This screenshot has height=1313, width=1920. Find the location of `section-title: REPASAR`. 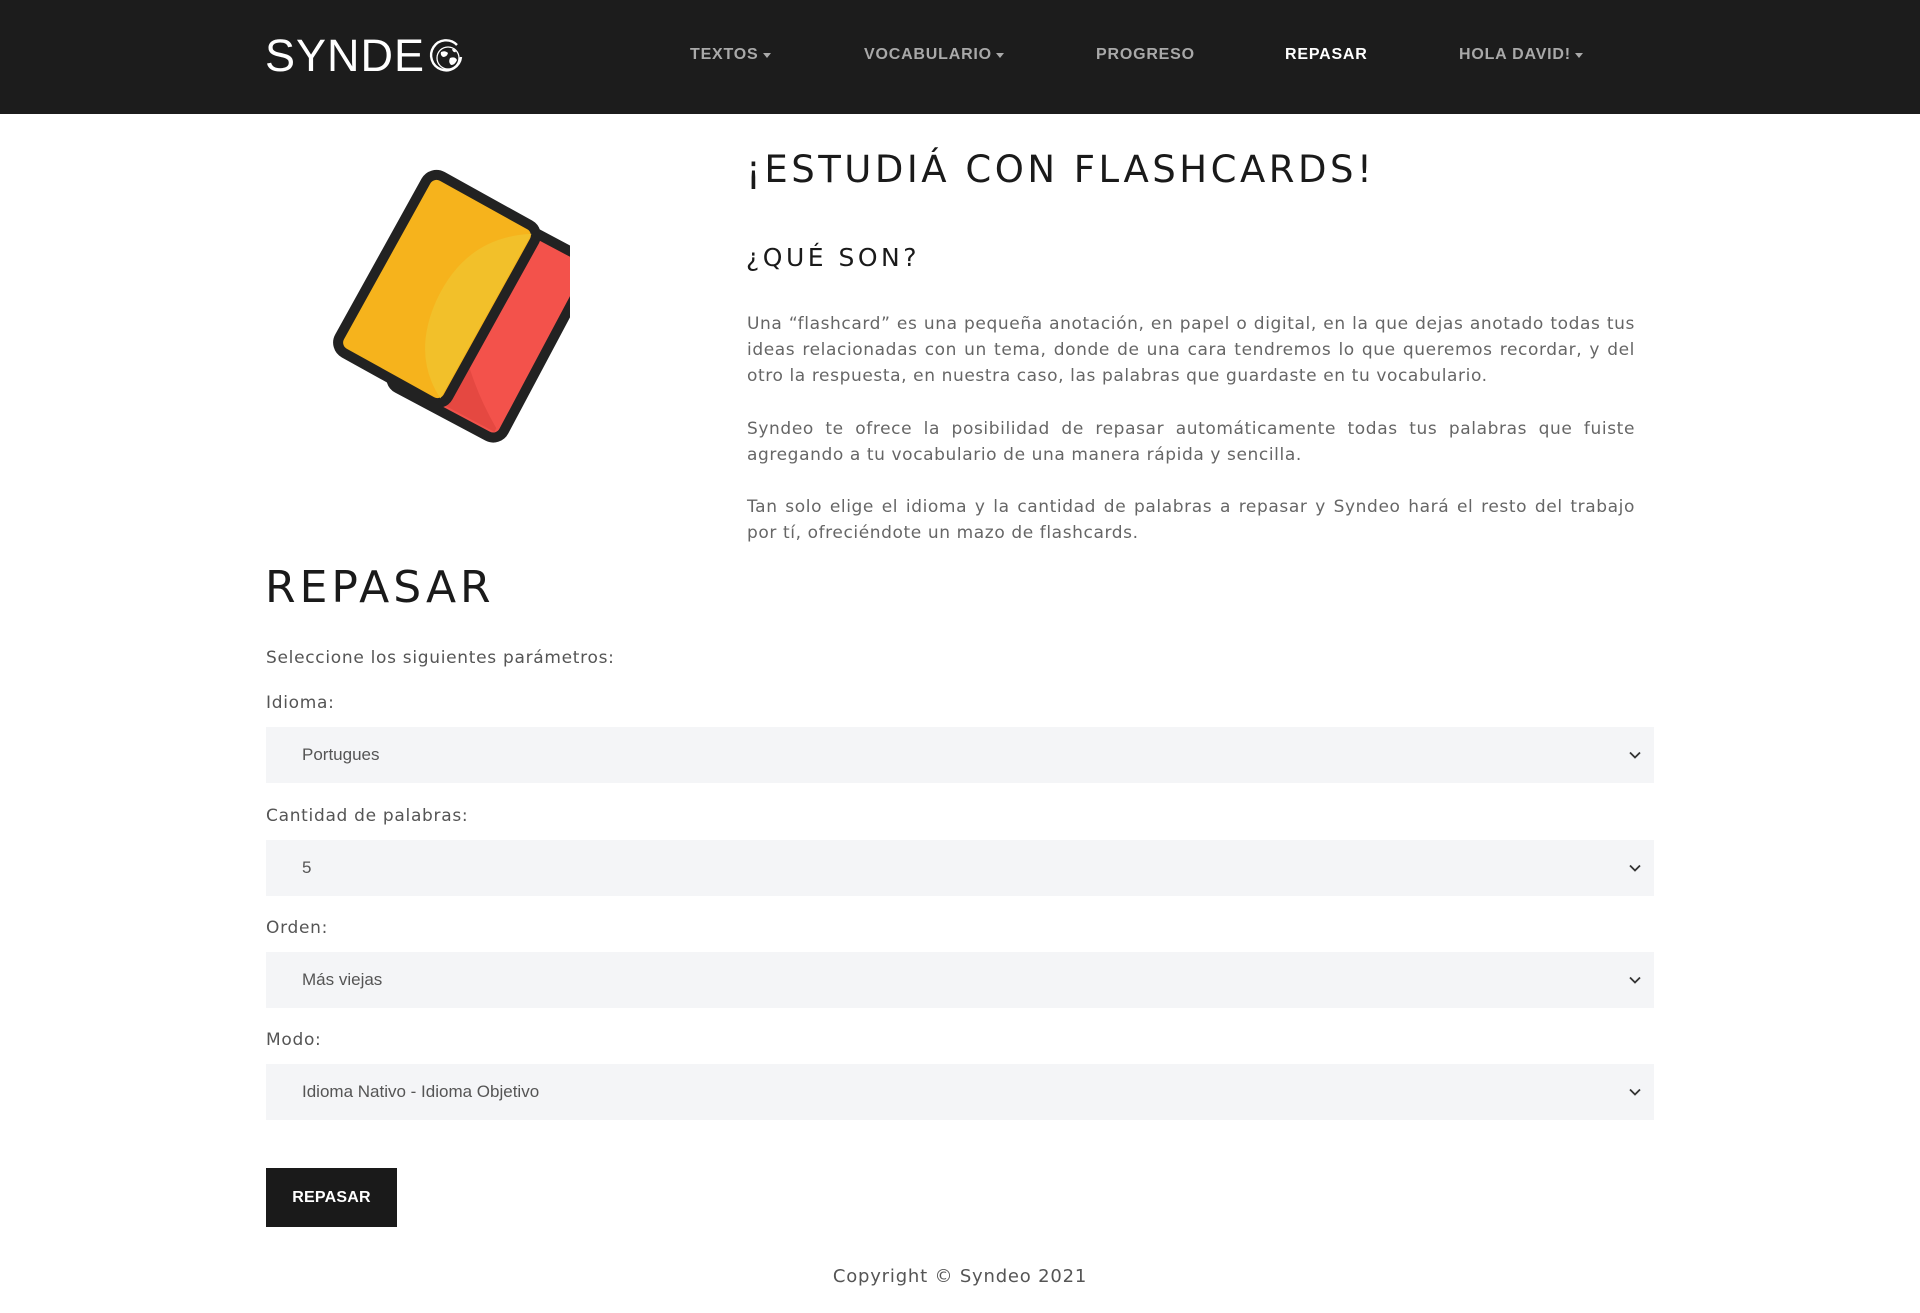

section-title: REPASAR is located at coordinates (380, 587).